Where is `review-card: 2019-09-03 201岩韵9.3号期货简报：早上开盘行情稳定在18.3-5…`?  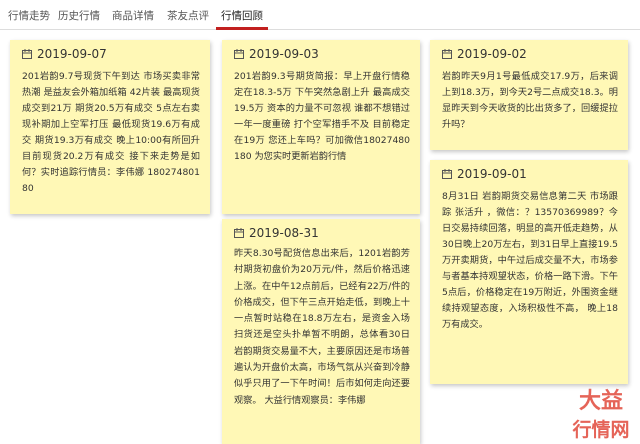 review-card: 2019-09-03 201岩韵9.3号期货简报：早上开盘行情稳定在18.3-5… is located at coordinates (321, 127).